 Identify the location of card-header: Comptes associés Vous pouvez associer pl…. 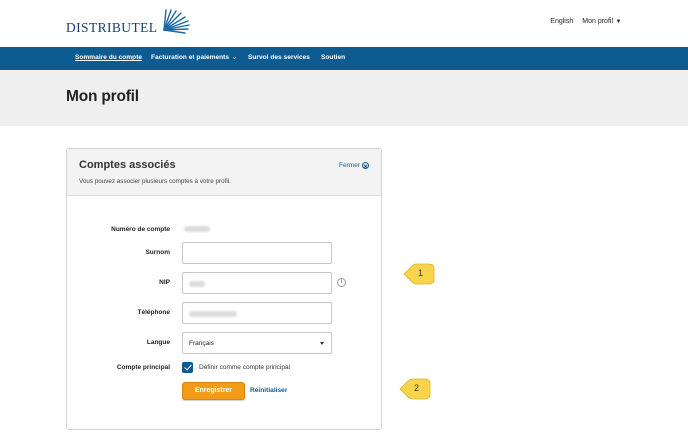
(224, 172).